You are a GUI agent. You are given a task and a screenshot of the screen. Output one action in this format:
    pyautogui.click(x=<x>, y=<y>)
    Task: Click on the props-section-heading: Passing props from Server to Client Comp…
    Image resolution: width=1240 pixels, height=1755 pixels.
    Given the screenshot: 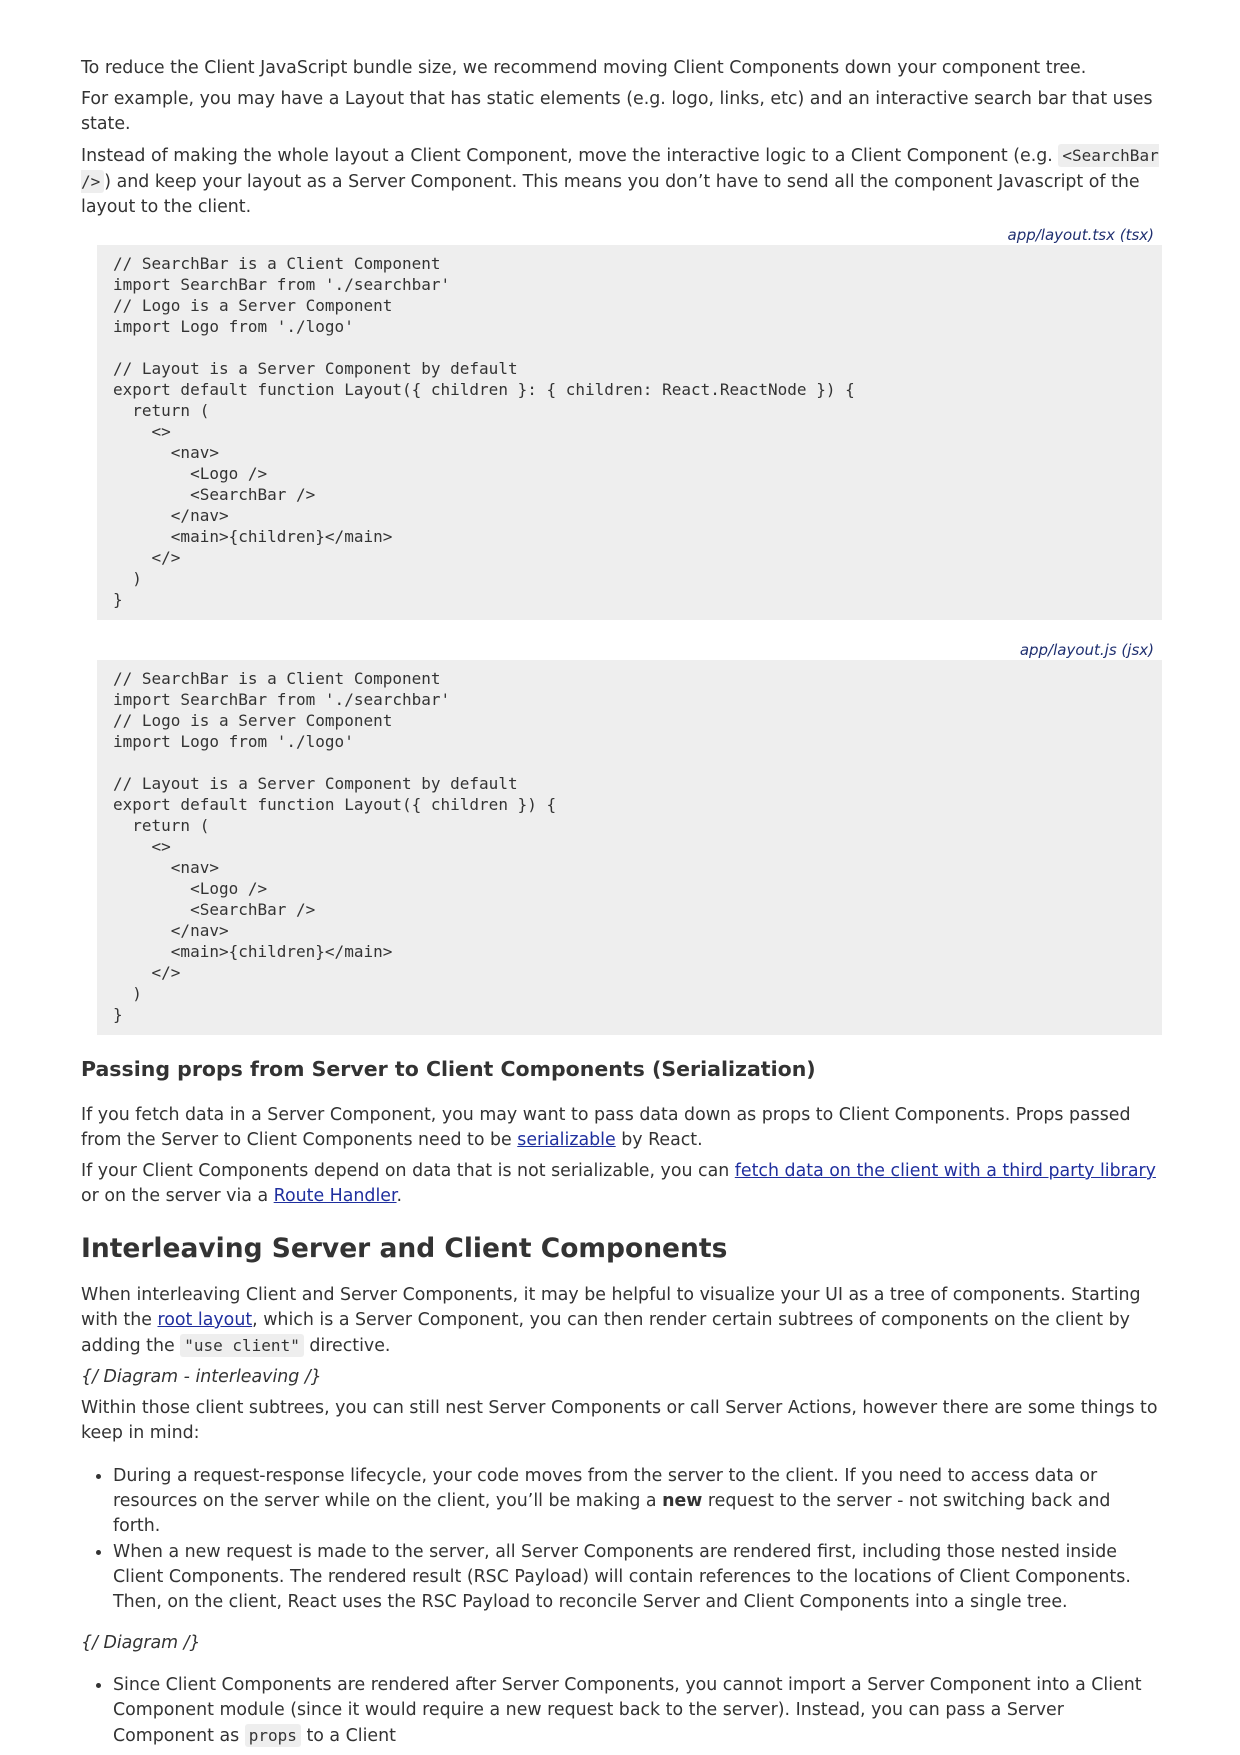 What is the action you would take?
    pyautogui.click(x=448, y=1069)
    